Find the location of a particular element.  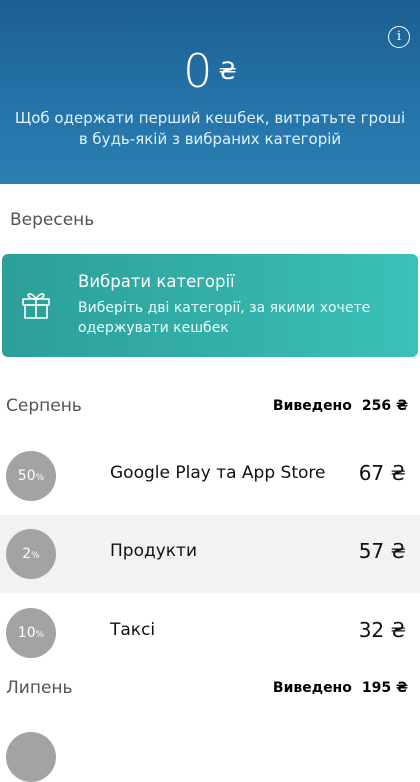

percent-badge: 10% is located at coordinates (31, 633).